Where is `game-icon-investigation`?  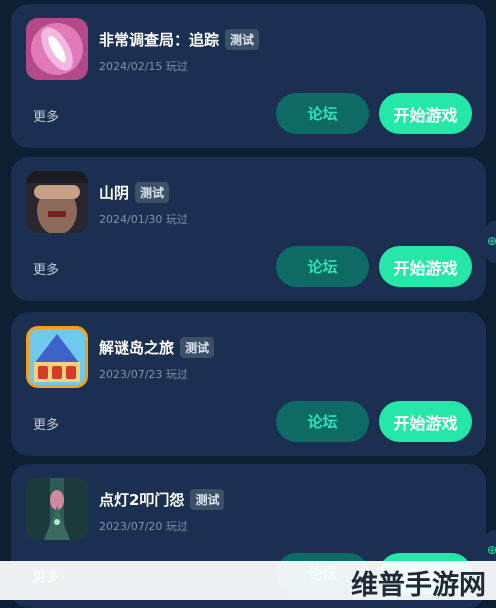
game-icon-investigation is located at coordinates (57, 49).